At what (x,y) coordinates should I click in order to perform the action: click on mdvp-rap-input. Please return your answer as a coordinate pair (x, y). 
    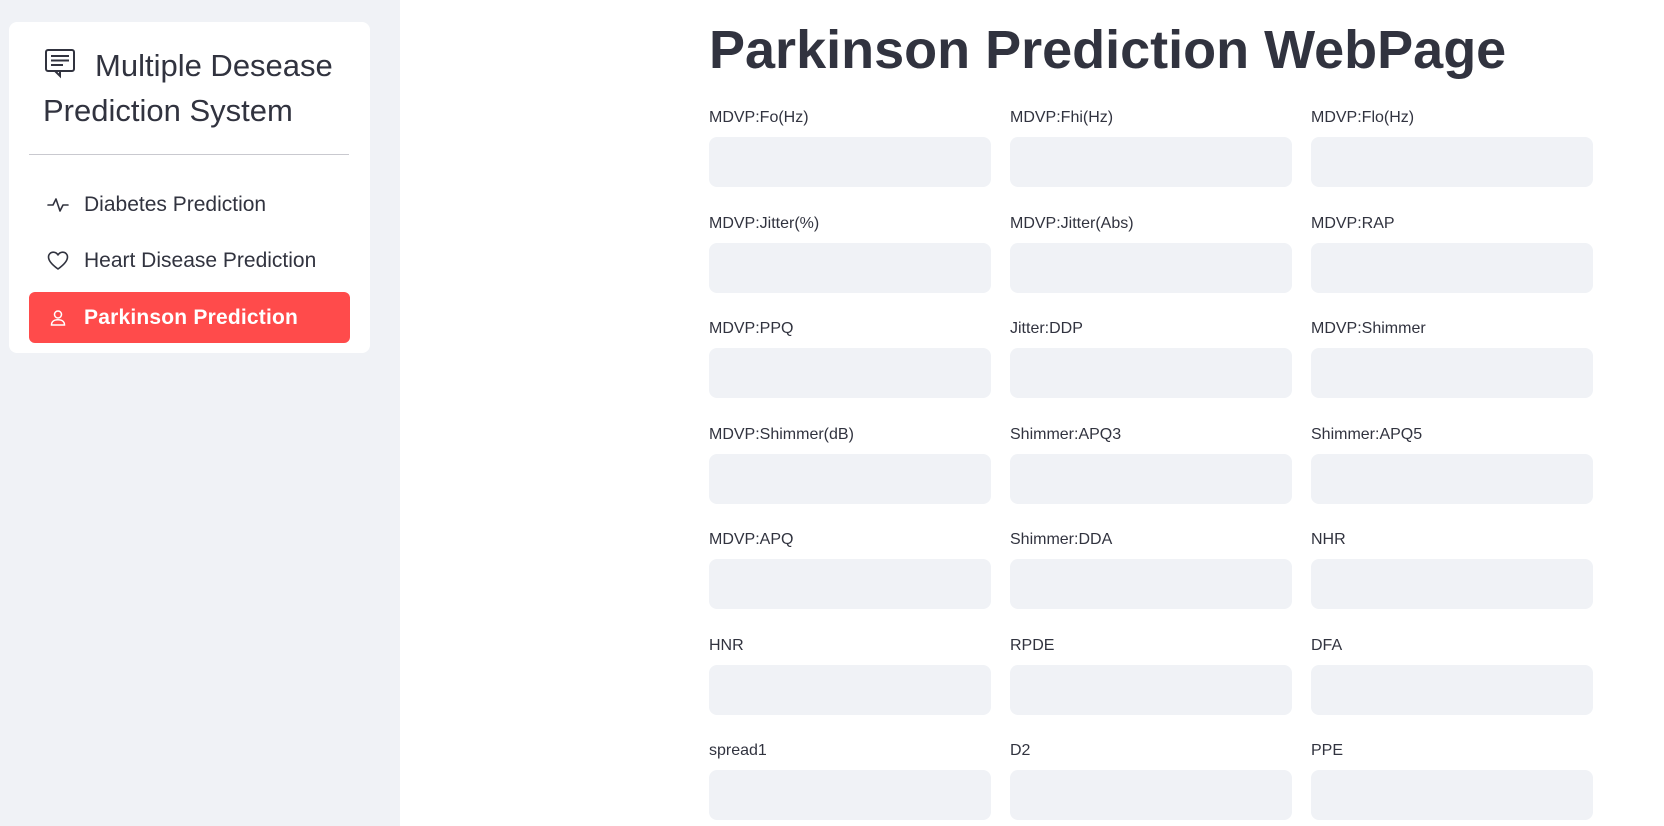
    Looking at the image, I should click on (1452, 268).